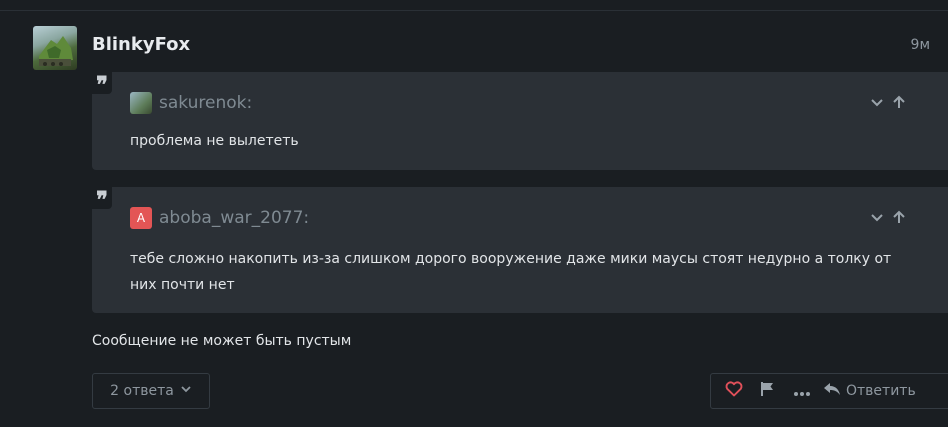 The height and width of the screenshot is (427, 948). I want to click on more-options-button, so click(802, 391).